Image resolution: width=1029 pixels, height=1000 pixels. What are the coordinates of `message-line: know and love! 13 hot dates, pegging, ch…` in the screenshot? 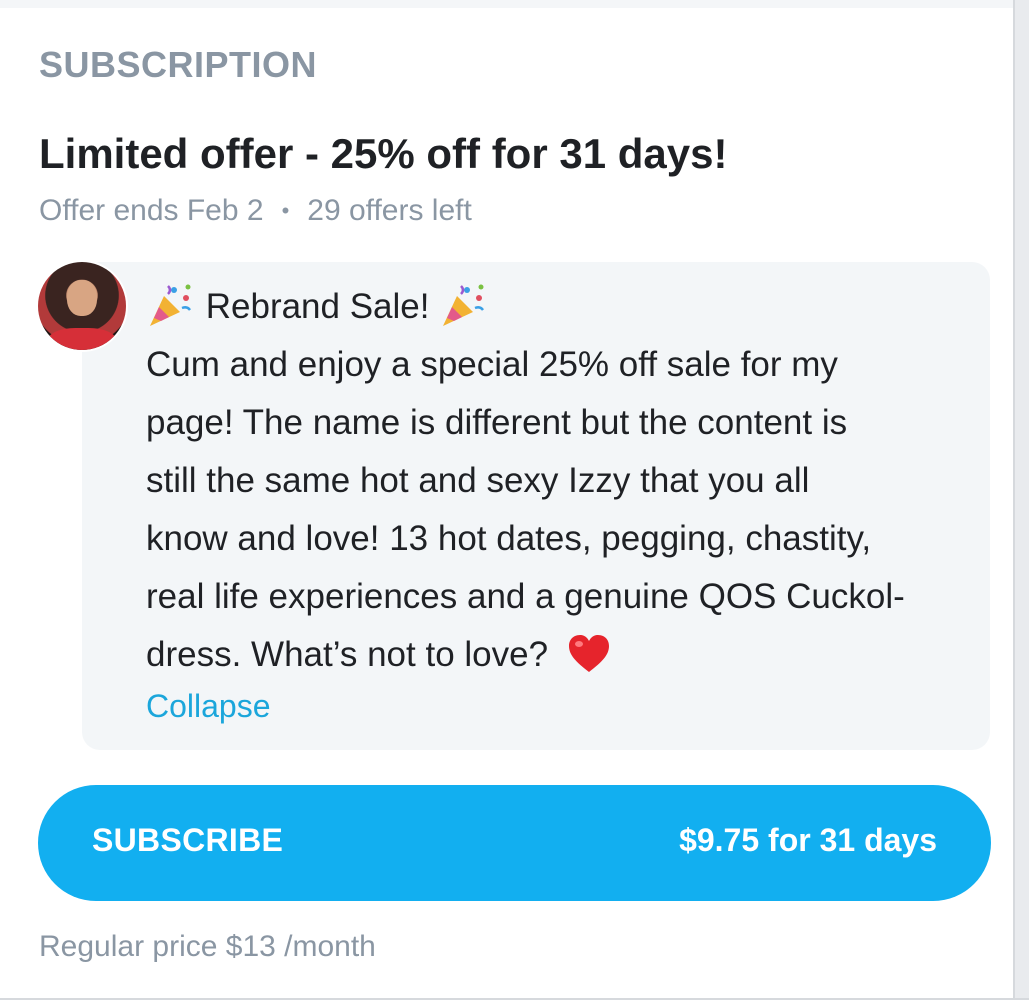 It's located at (509, 538).